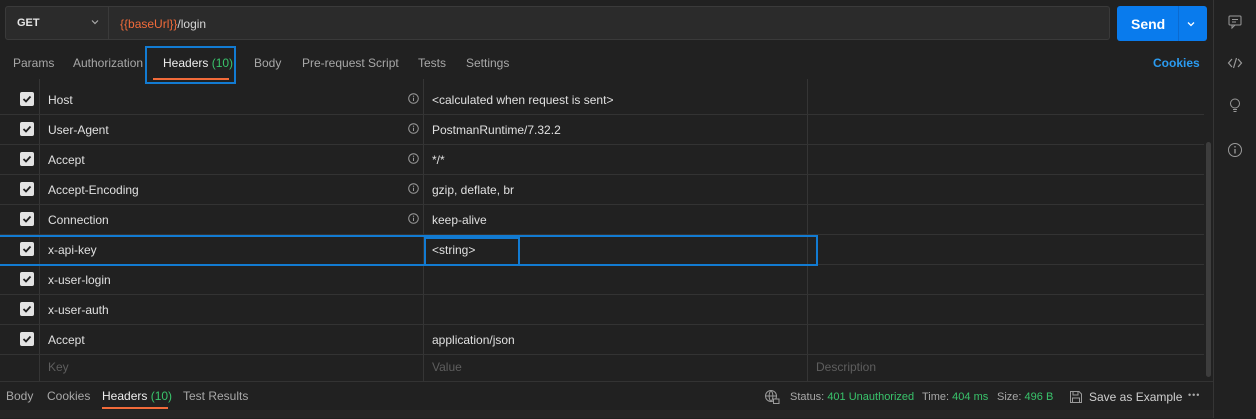 The image size is (1256, 419). What do you see at coordinates (807, 397) in the screenshot?
I see `status-label: Status:` at bounding box center [807, 397].